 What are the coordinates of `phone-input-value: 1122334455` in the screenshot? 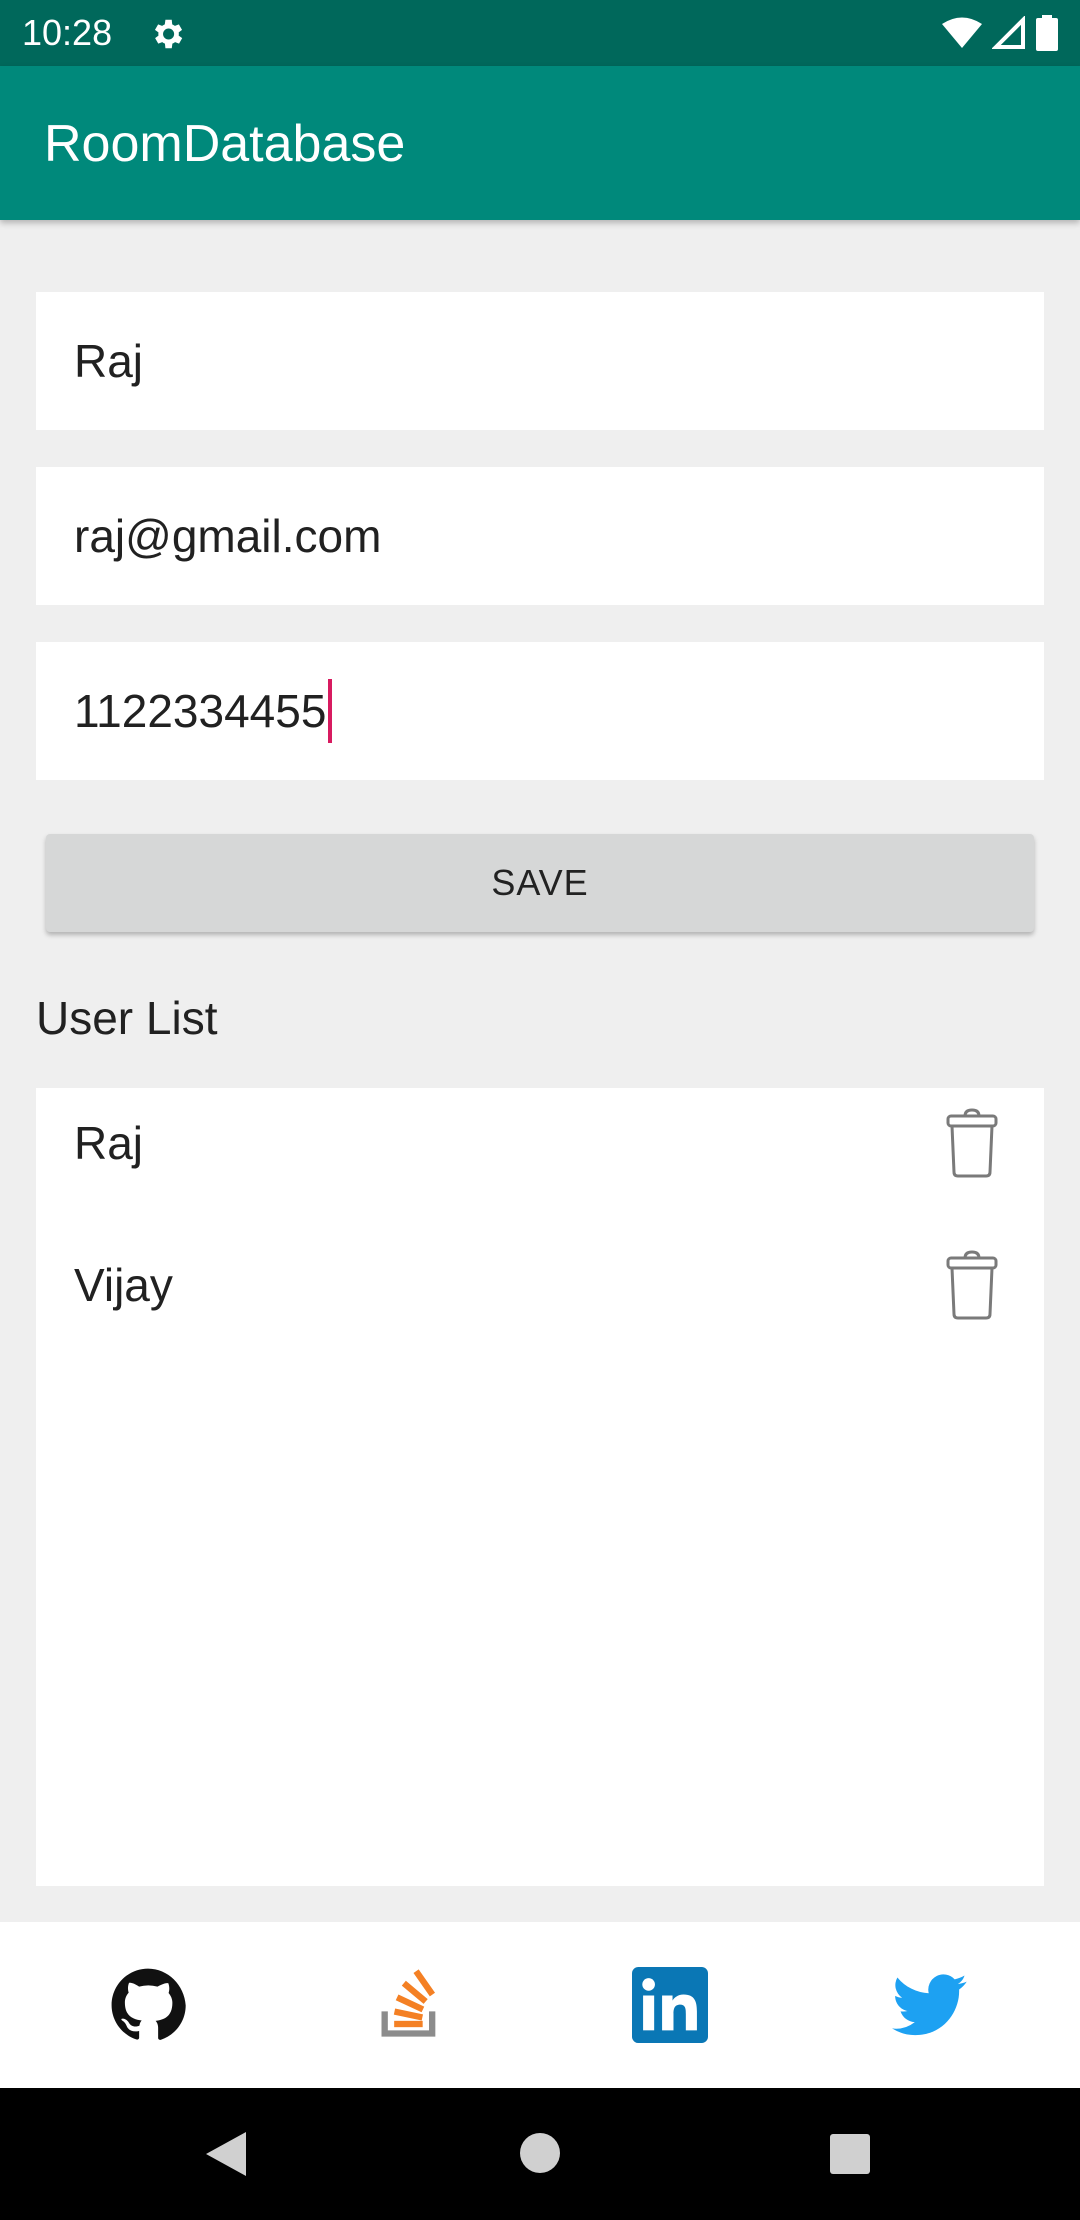 It's located at (200, 711).